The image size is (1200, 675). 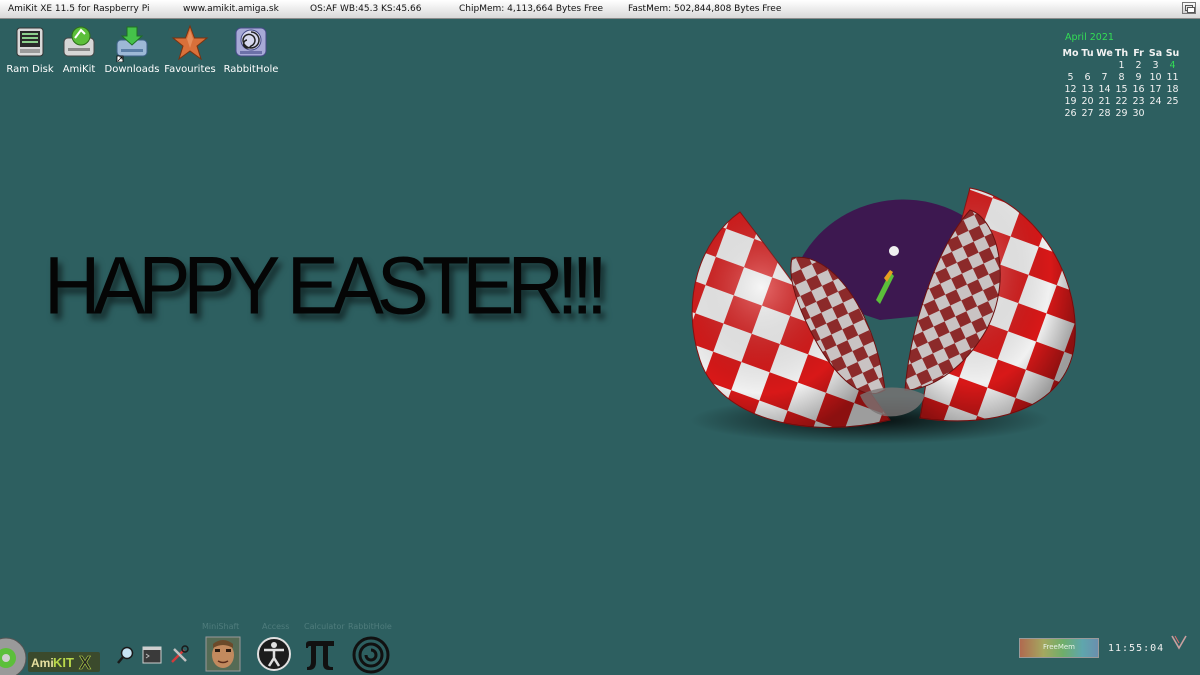 I want to click on calendar-weekday: Tu, so click(x=1087, y=53).